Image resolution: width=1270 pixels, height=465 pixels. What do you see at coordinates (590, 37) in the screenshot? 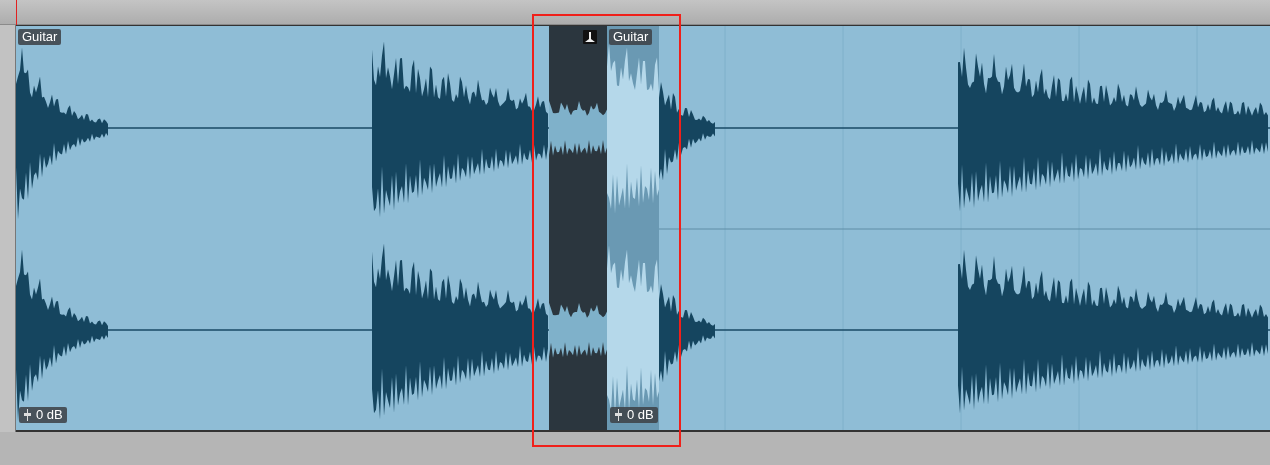
I see `fade-icon` at bounding box center [590, 37].